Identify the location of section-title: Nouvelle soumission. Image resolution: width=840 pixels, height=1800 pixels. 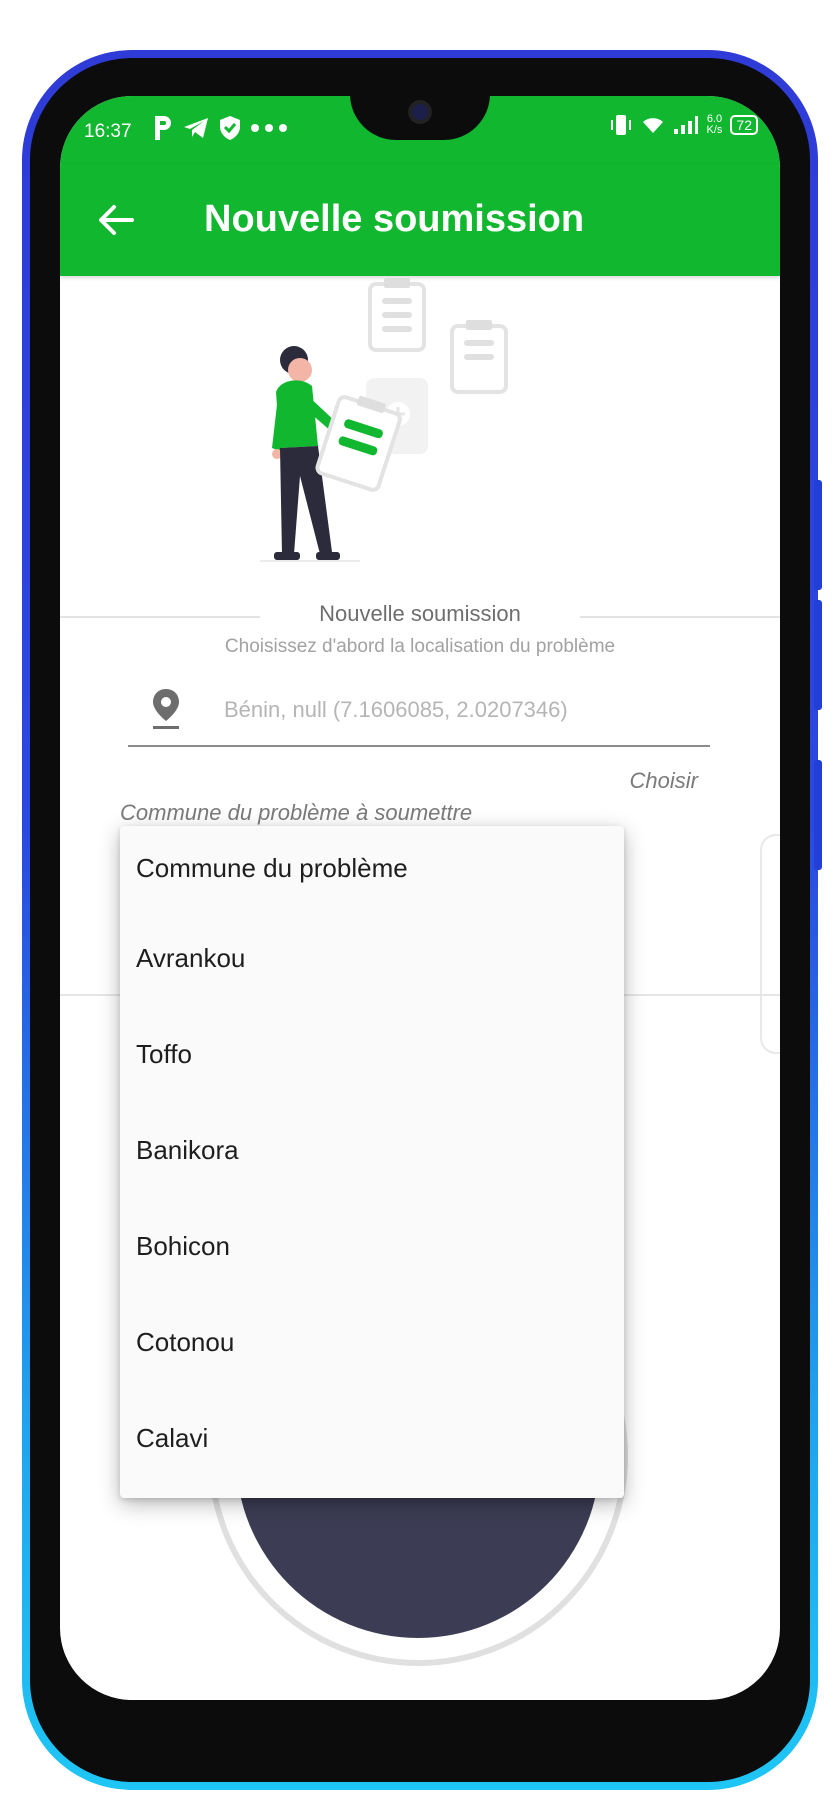
(420, 614).